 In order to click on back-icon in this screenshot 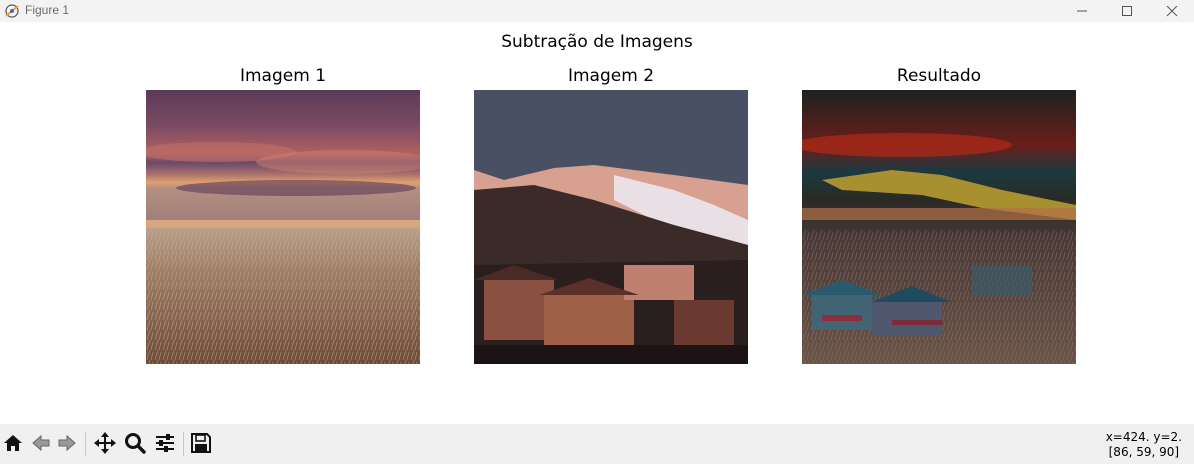, I will do `click(41, 445)`.